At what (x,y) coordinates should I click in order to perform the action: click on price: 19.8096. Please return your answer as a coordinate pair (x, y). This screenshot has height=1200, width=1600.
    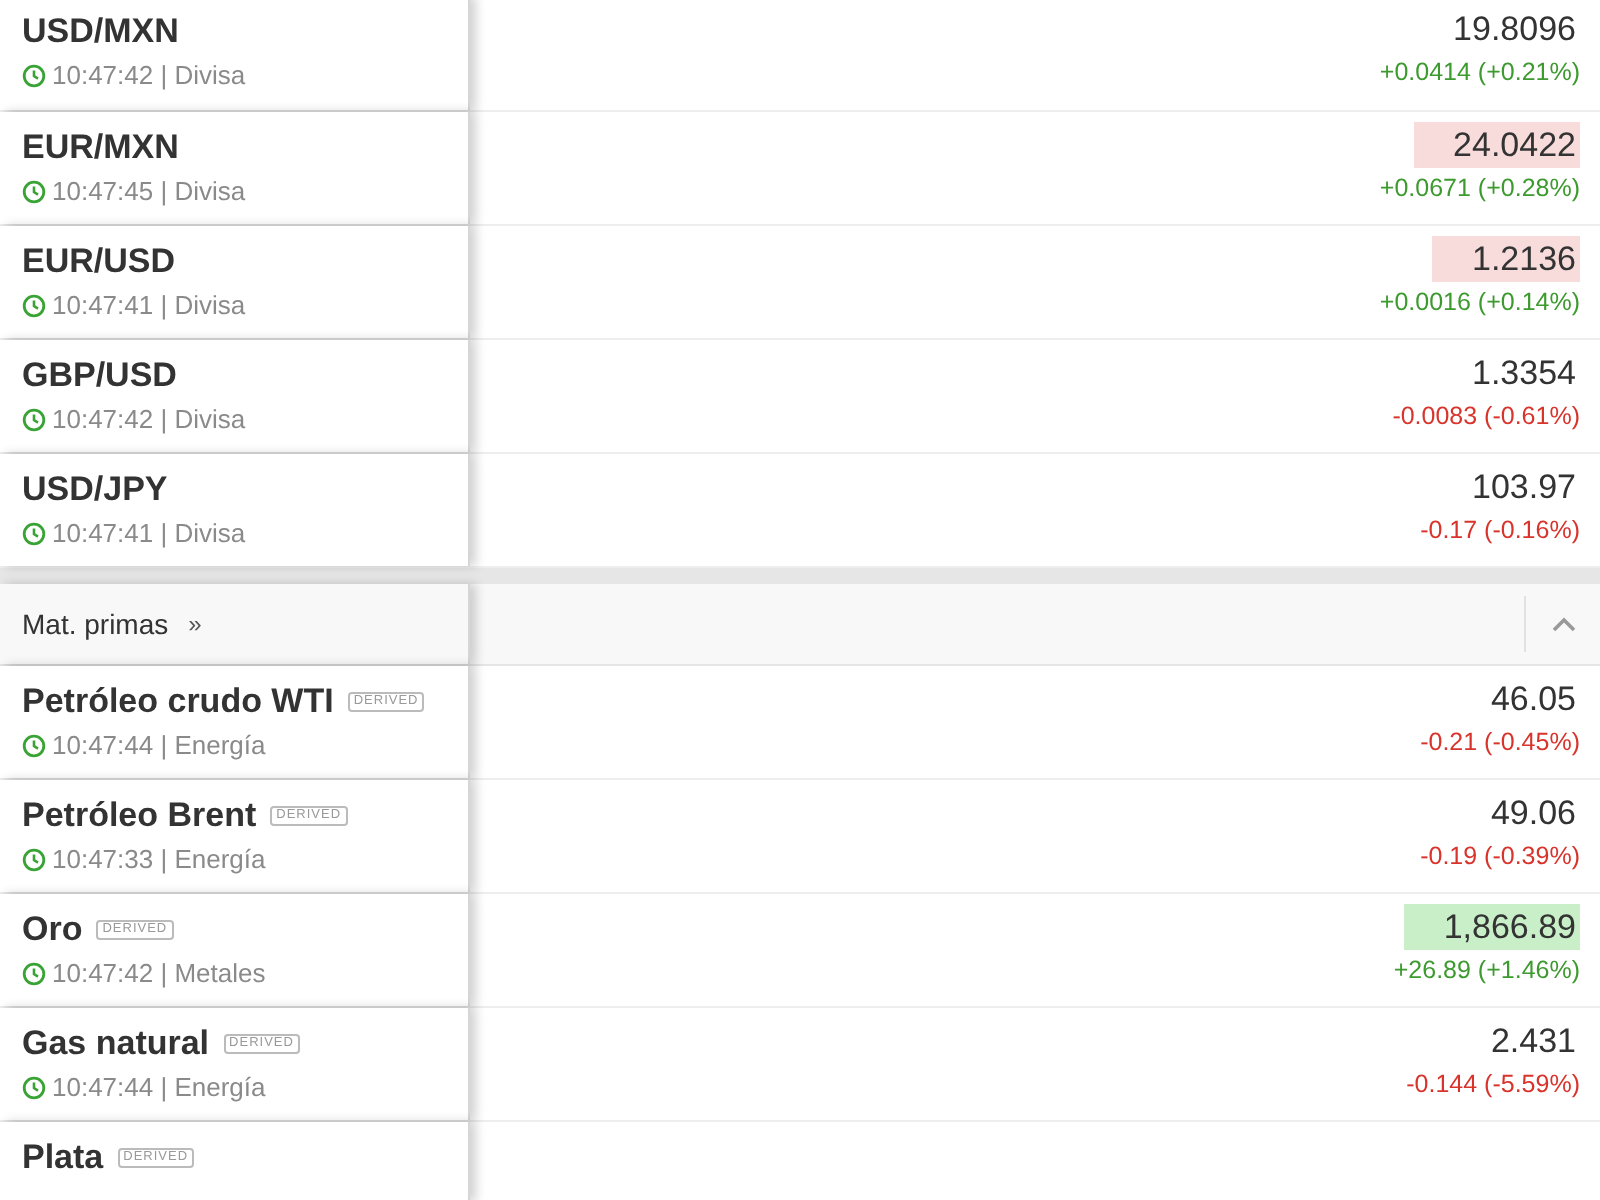
    Looking at the image, I should click on (1514, 30).